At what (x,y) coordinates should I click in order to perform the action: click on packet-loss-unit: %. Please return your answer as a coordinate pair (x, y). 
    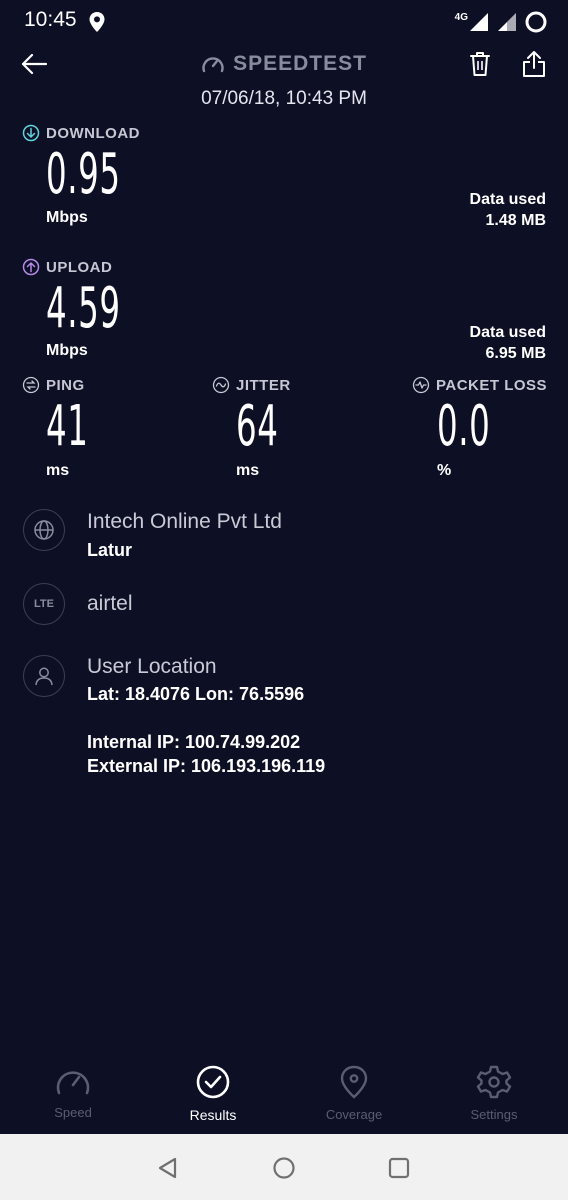
    Looking at the image, I should click on (444, 470).